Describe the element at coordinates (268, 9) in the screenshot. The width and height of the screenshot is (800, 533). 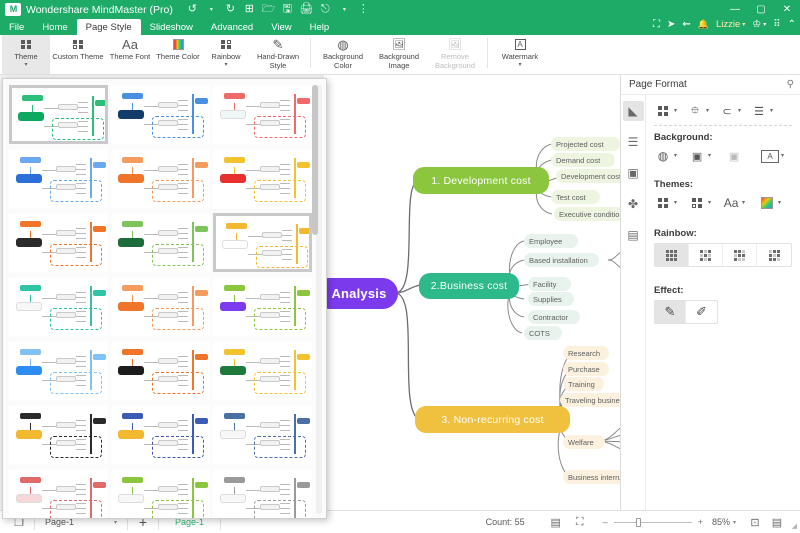
I see `open-icon: 🗁` at that location.